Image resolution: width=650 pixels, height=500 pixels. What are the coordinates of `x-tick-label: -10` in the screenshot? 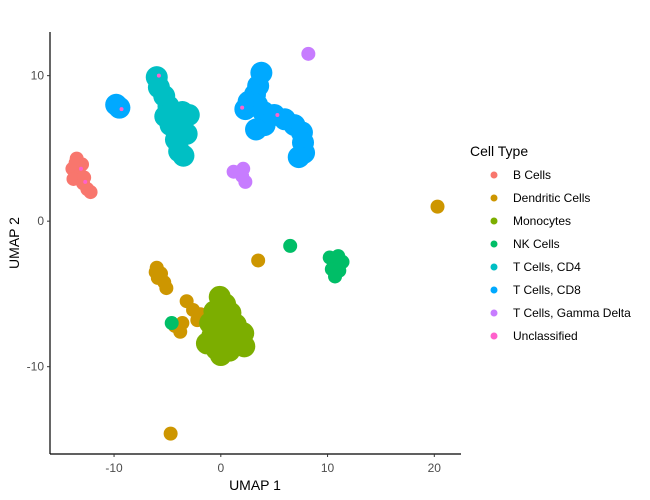 It's located at (114, 468).